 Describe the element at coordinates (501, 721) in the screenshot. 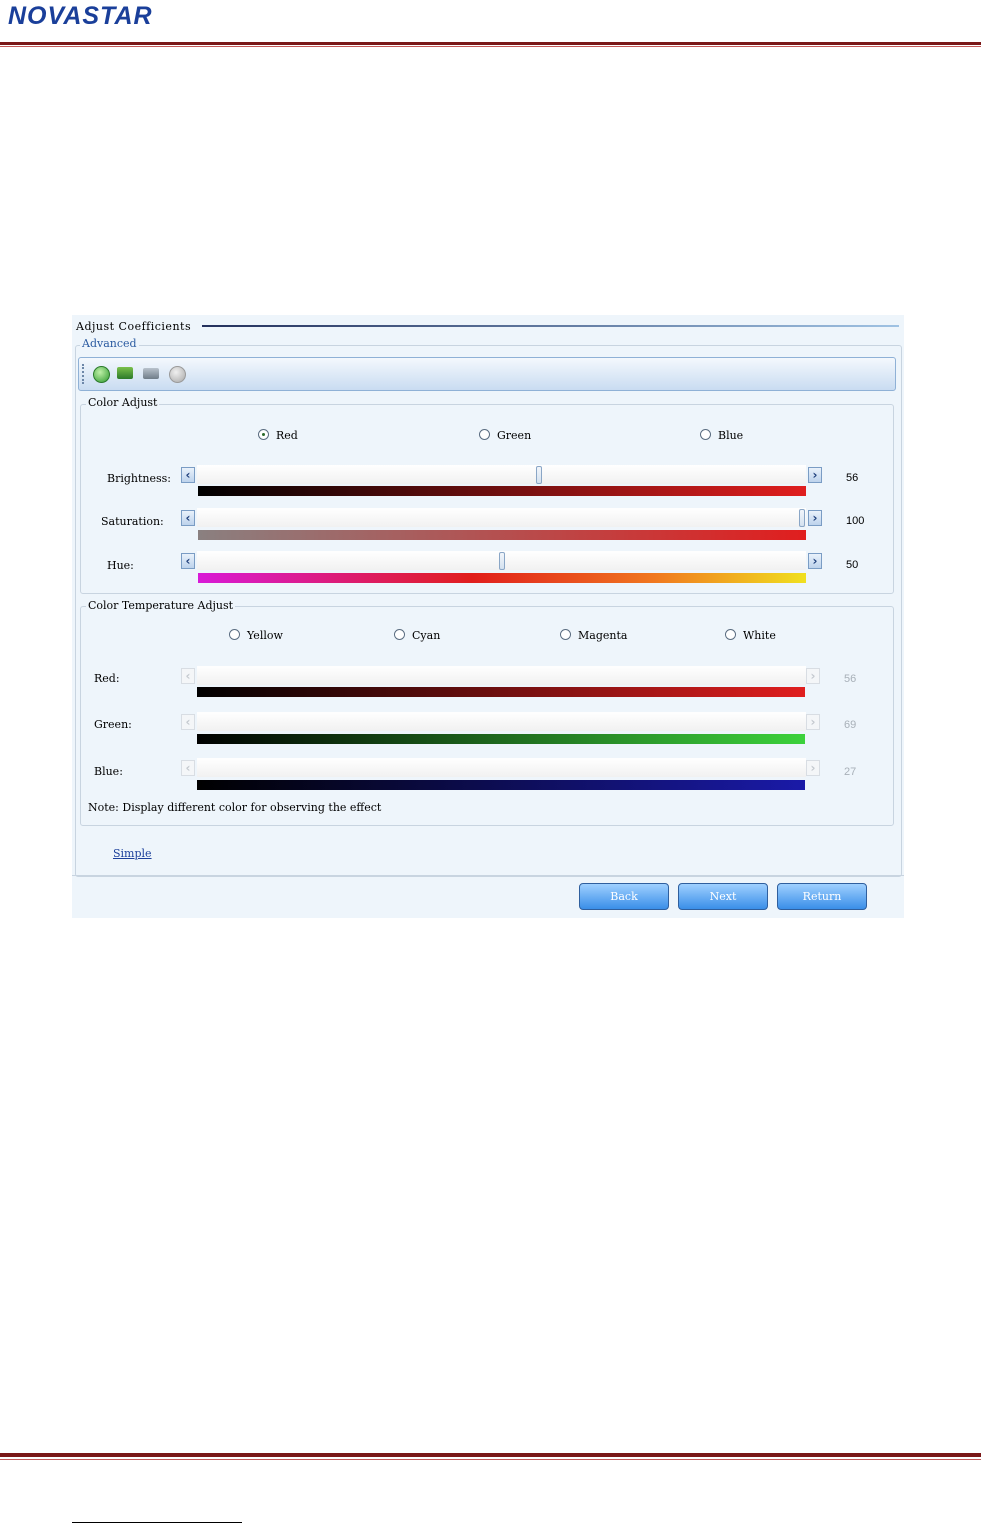

I see `temp-green-track` at that location.